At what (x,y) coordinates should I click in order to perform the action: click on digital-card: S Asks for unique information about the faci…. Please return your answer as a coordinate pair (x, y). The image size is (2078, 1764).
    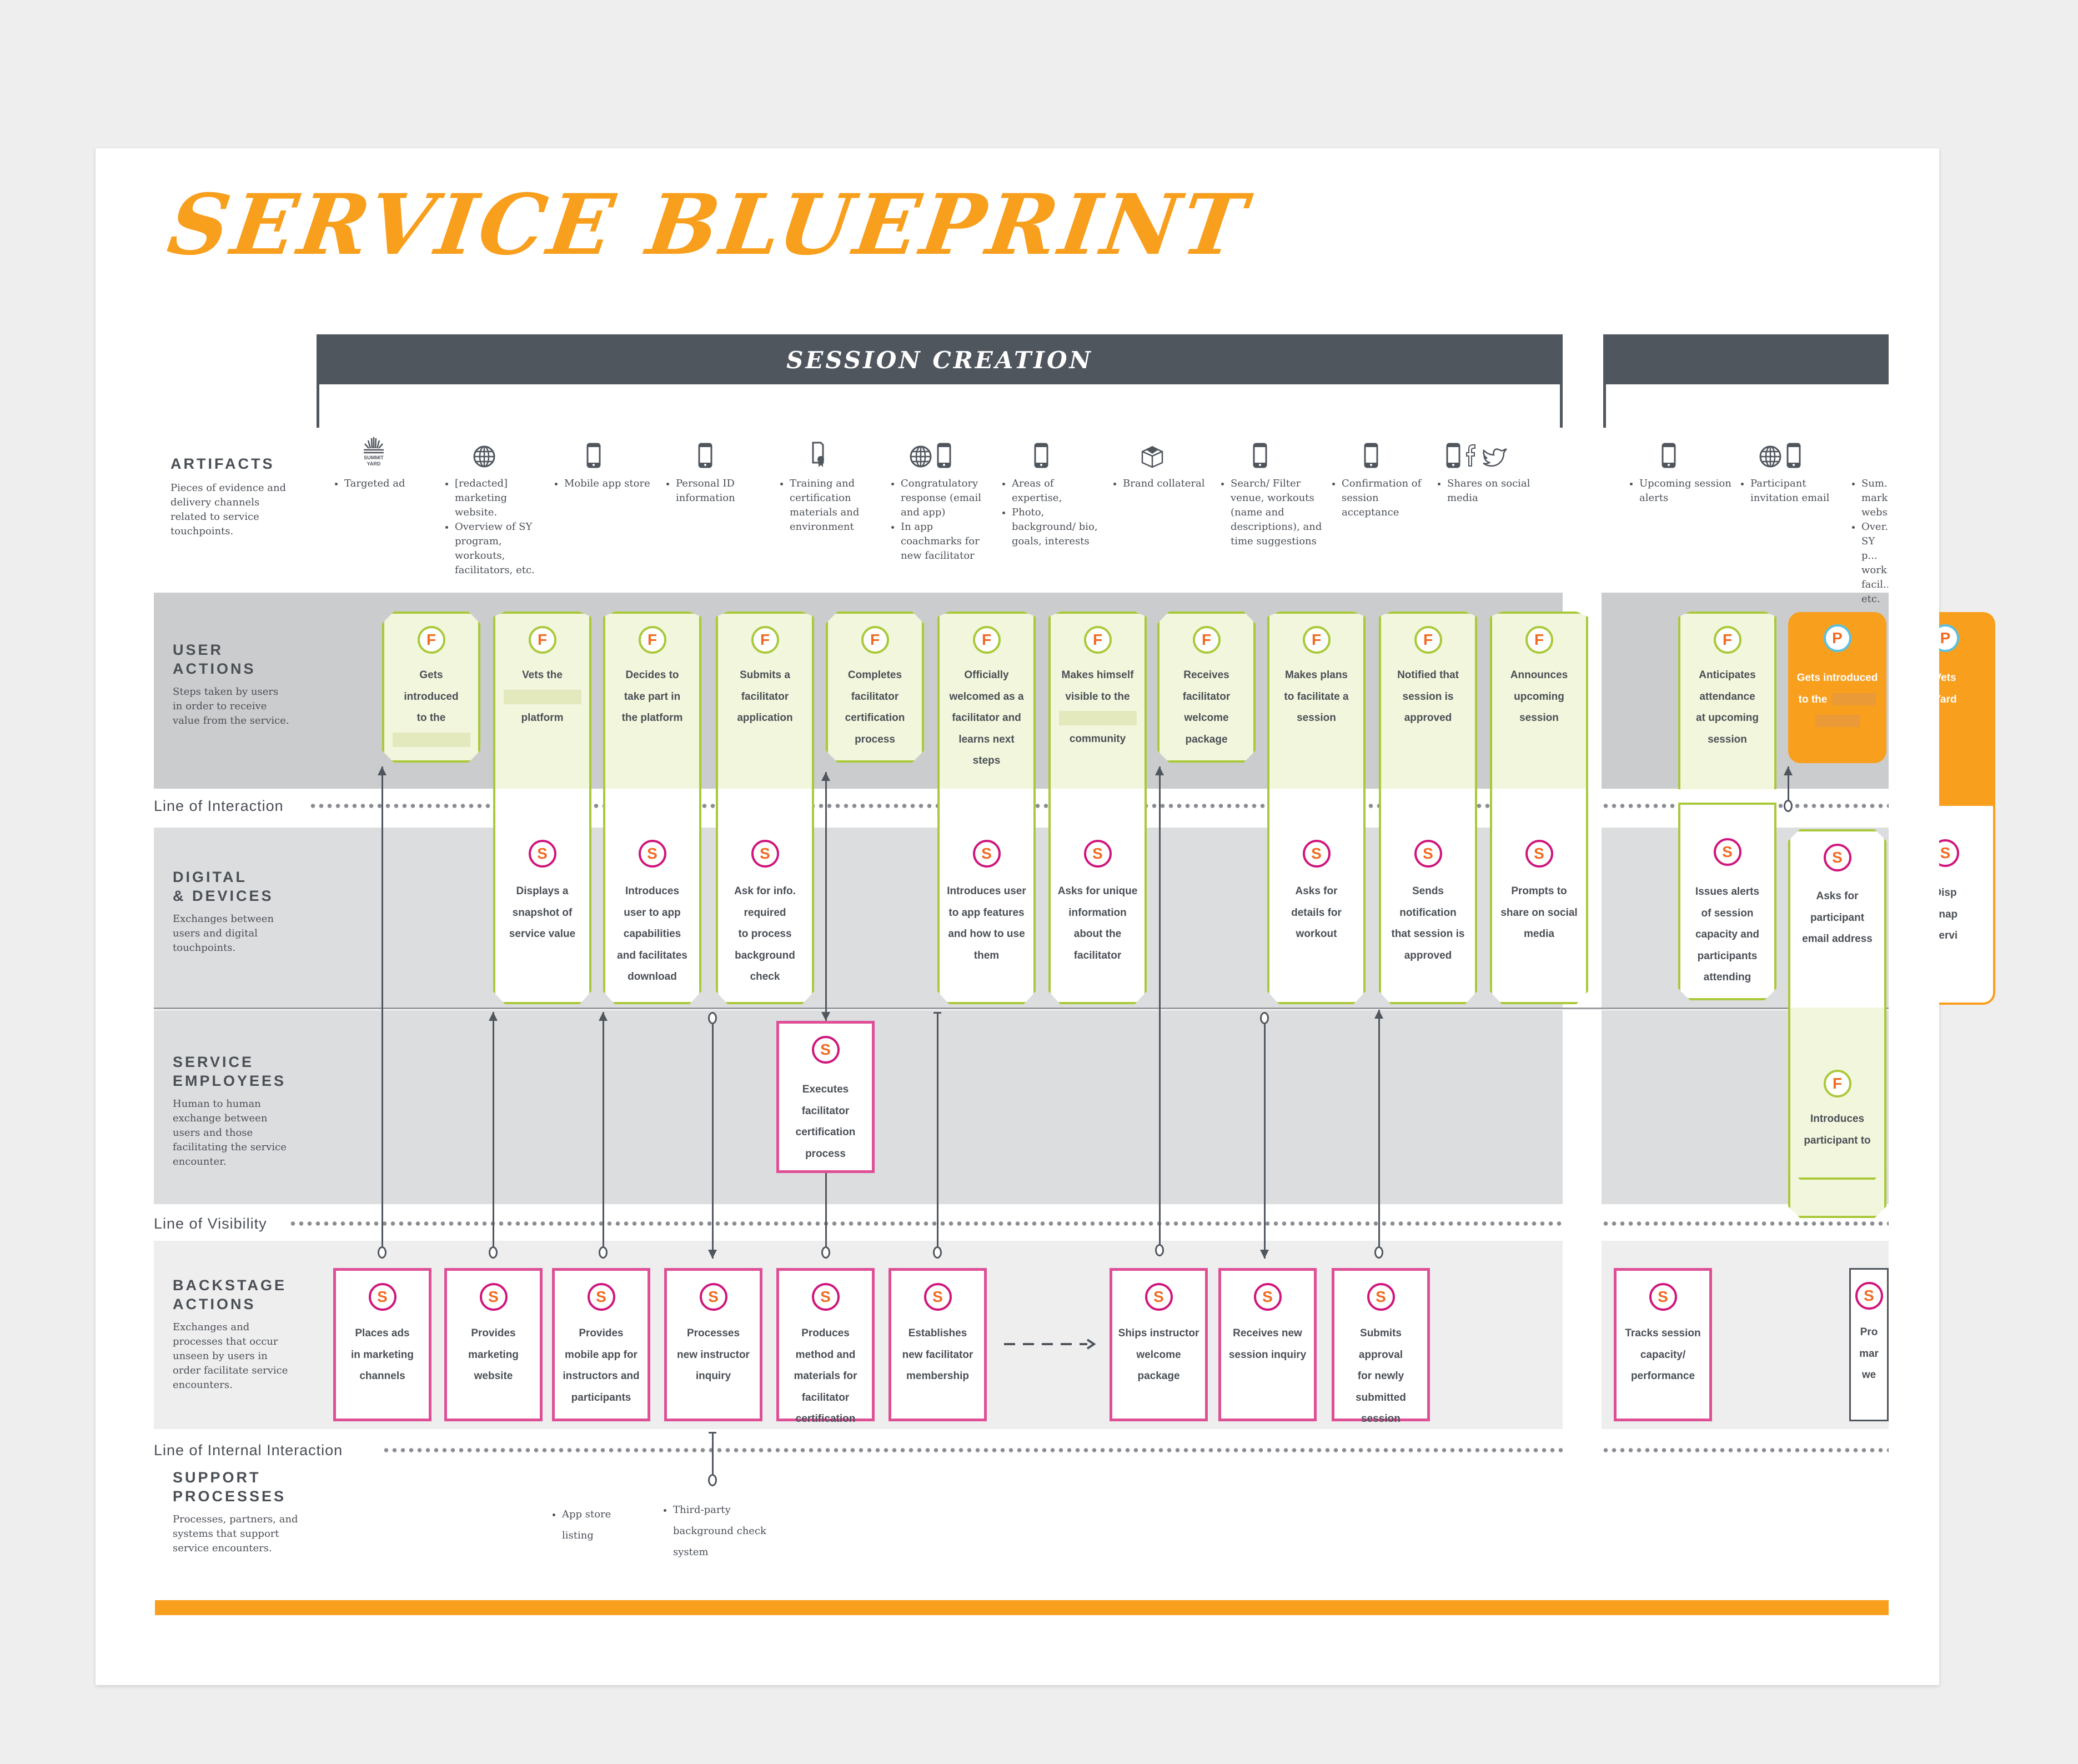
    Looking at the image, I should click on (1097, 896).